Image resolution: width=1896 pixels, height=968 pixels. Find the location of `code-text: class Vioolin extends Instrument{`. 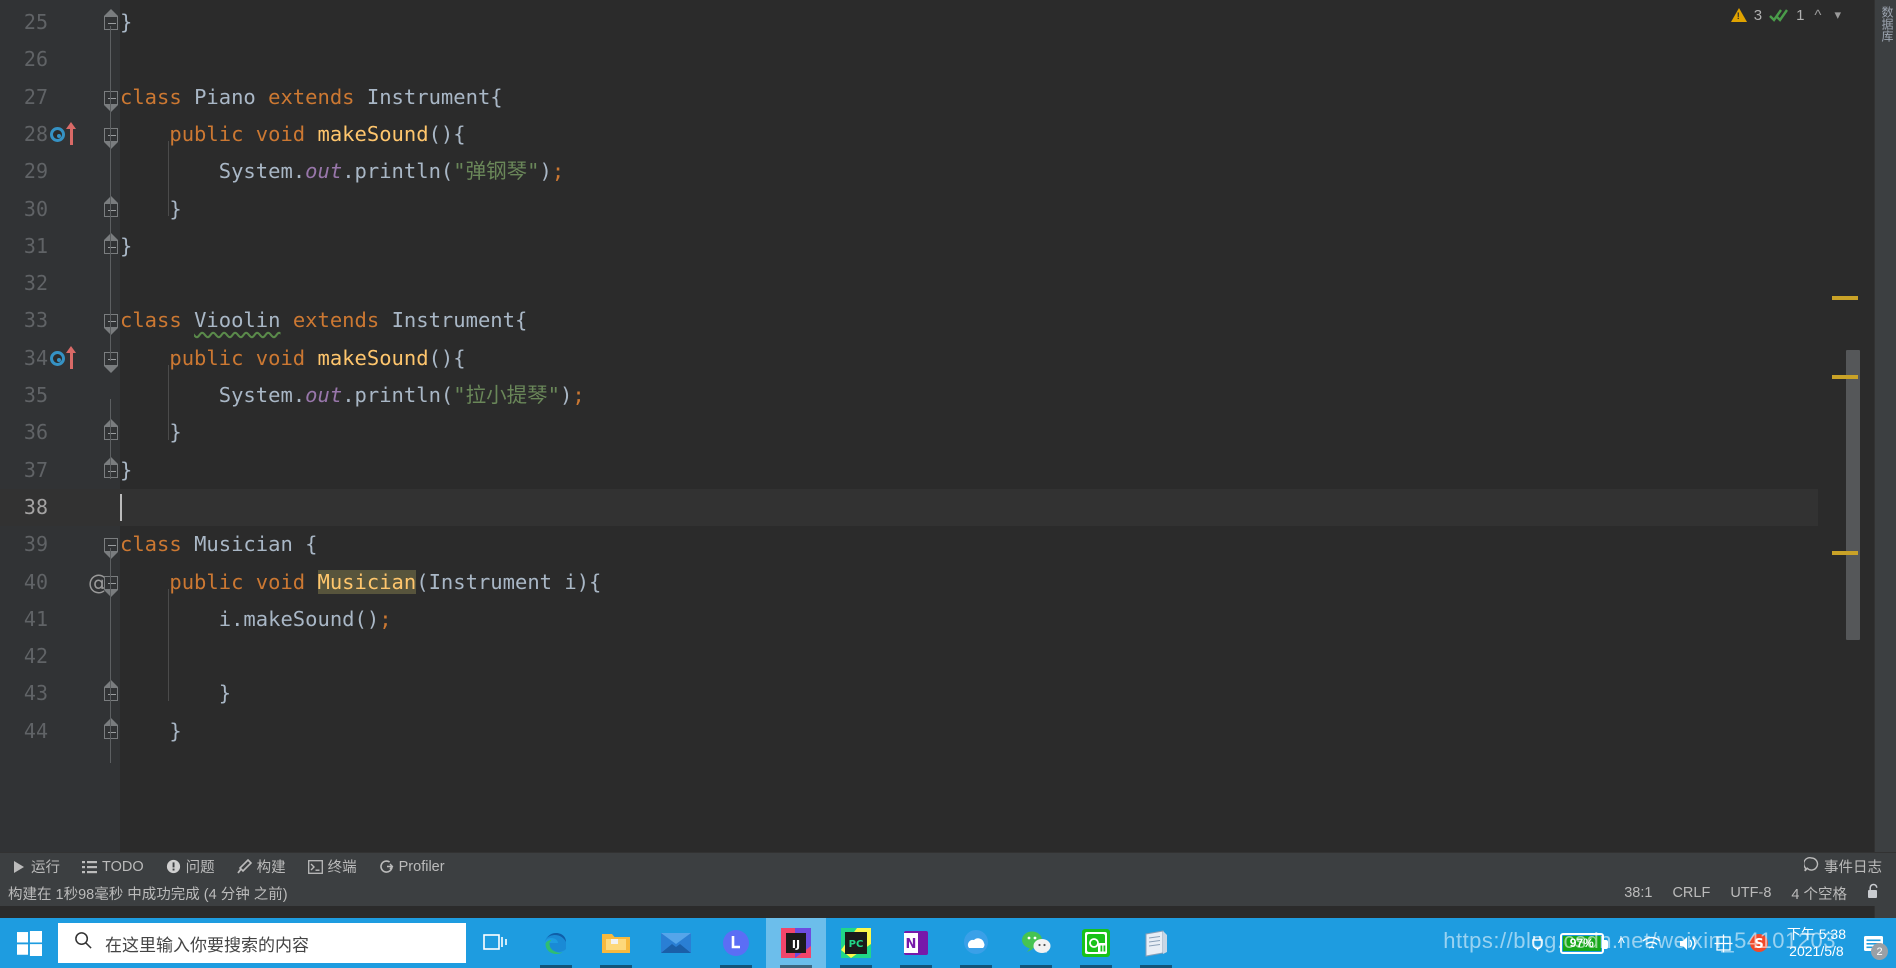

code-text: class Vioolin extends Instrument{ is located at coordinates (997, 320).